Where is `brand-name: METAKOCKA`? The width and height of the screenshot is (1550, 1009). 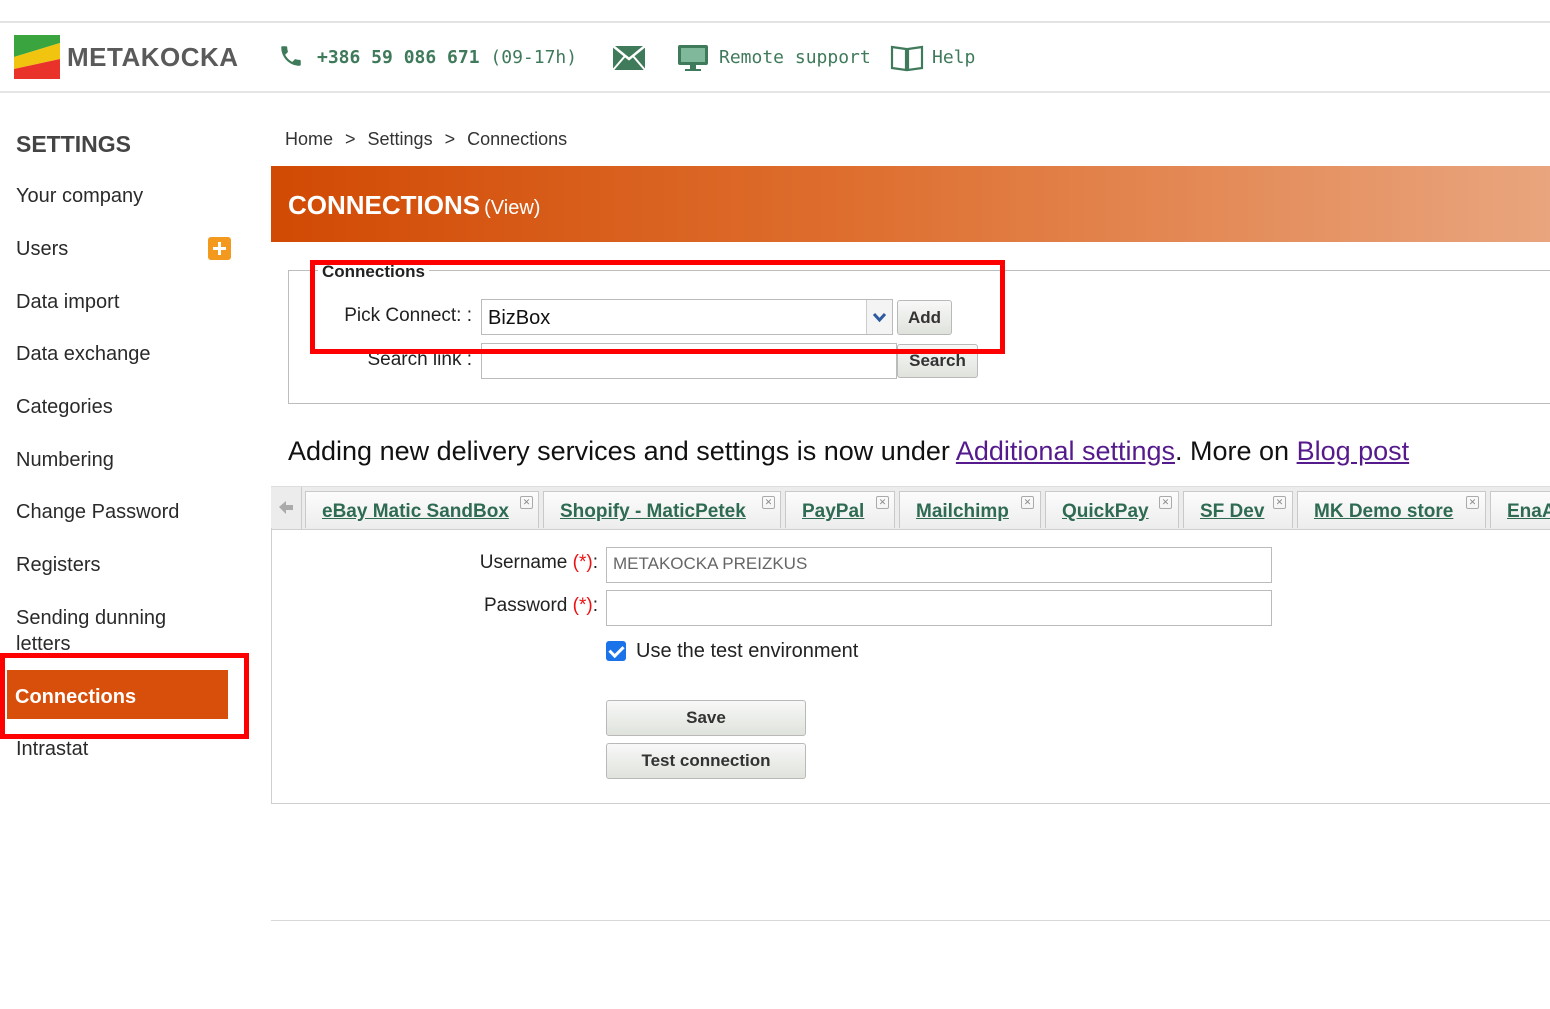 brand-name: METAKOCKA is located at coordinates (153, 57).